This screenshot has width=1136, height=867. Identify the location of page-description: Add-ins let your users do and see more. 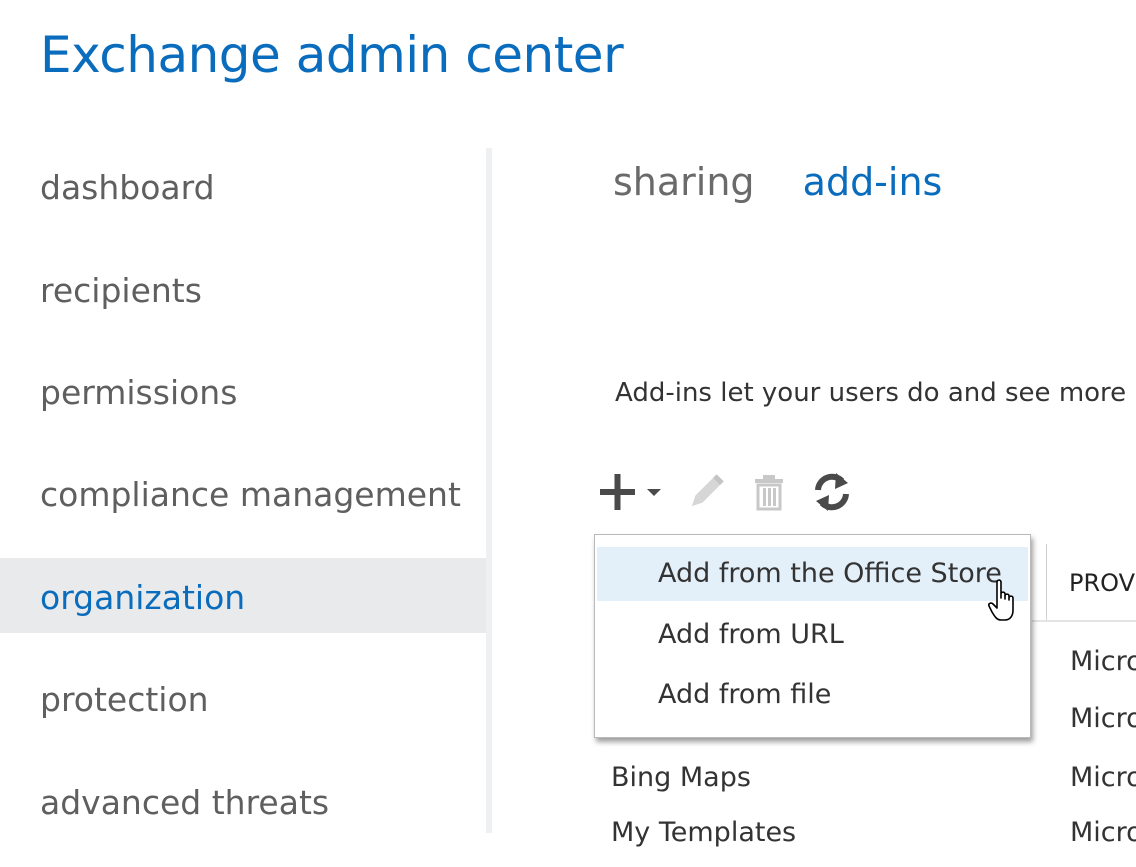
(871, 393).